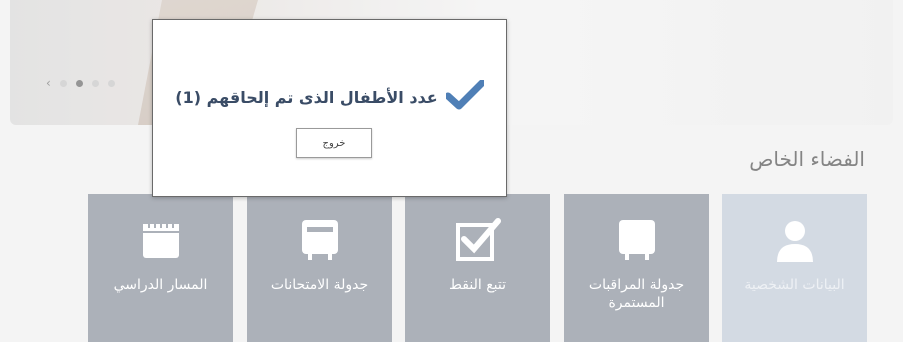  I want to click on exit-button: خروج, so click(334, 143).